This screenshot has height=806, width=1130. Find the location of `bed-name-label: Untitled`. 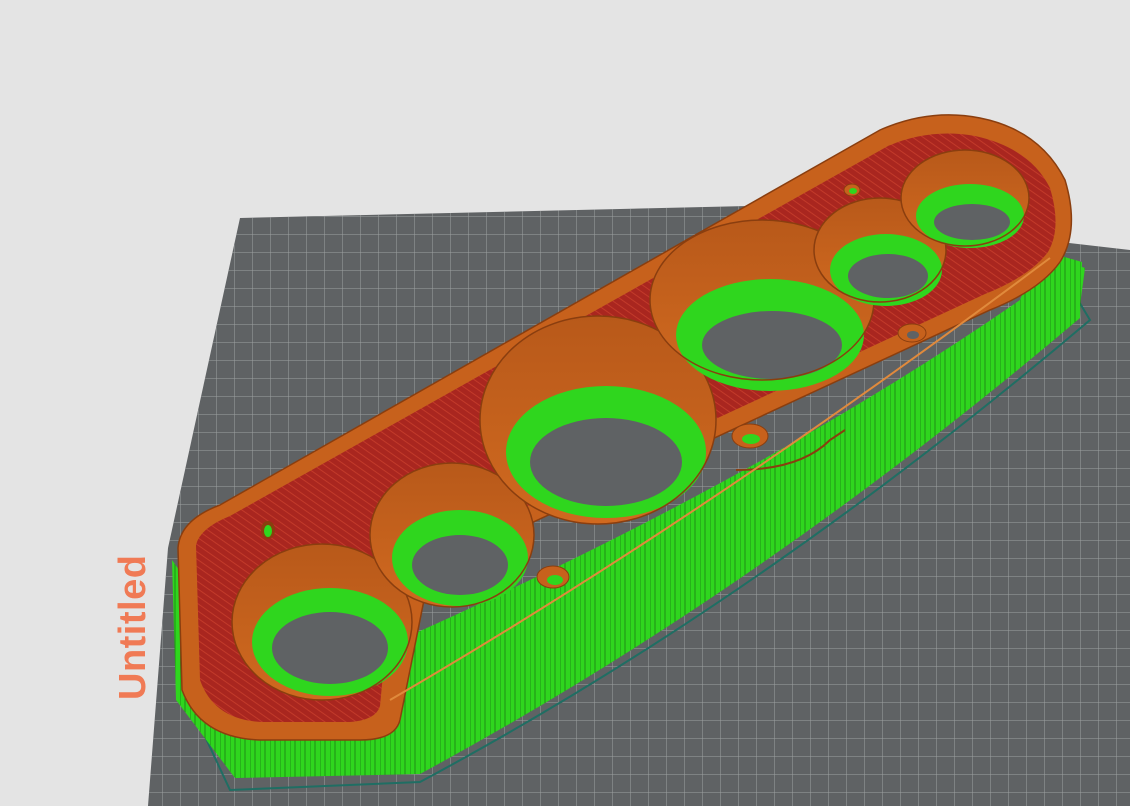

bed-name-label: Untitled is located at coordinates (133, 627).